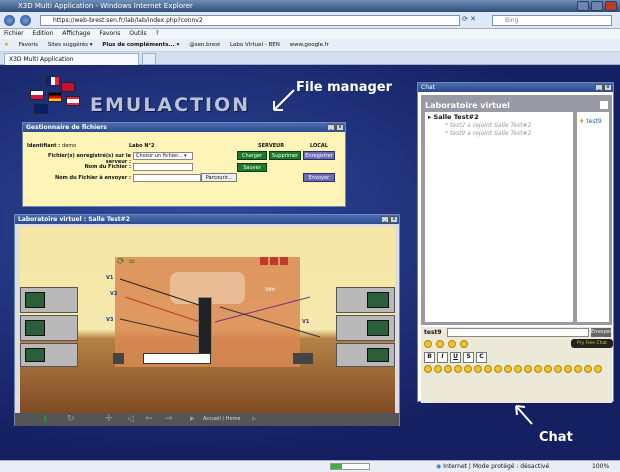 Image resolution: width=620 pixels, height=472 pixels. Describe the element at coordinates (453, 117) in the screenshot. I see `room-name: ▸ Salle Test#2` at that location.